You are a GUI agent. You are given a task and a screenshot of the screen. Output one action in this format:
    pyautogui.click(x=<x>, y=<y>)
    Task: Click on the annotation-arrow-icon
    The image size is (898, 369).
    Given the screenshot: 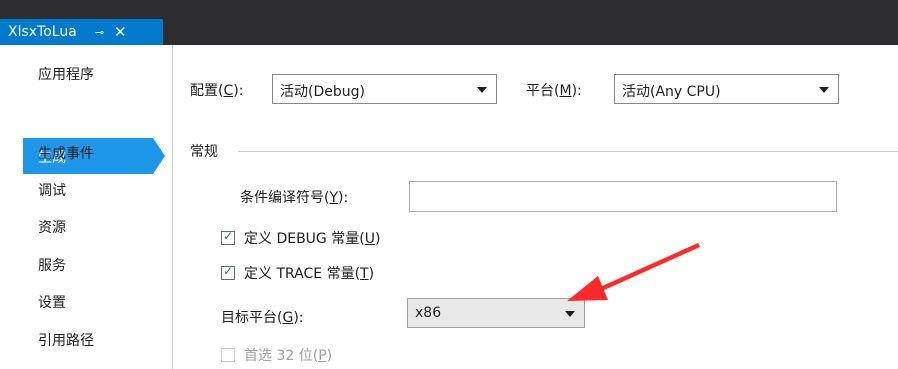 What is the action you would take?
    pyautogui.click(x=633, y=272)
    